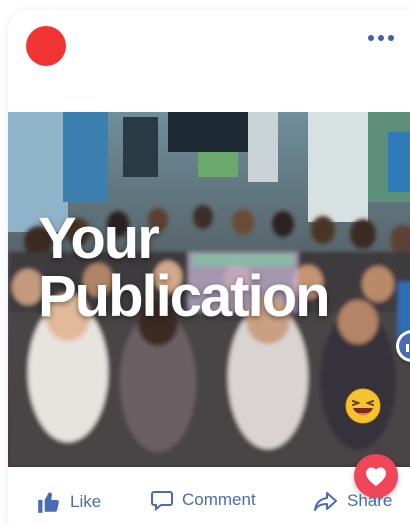 The width and height of the screenshot is (410, 526). What do you see at coordinates (99, 238) in the screenshot?
I see `headline-line-1: Your` at bounding box center [99, 238].